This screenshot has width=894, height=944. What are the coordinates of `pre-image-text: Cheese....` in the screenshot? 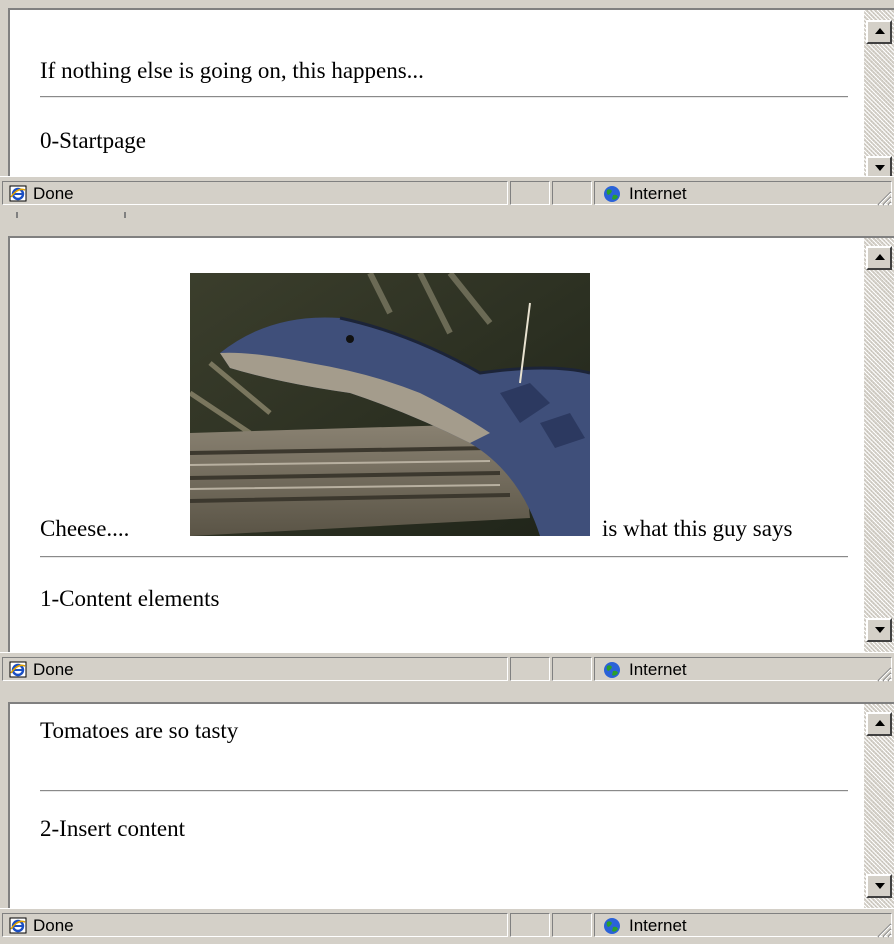 It's located at (85, 528).